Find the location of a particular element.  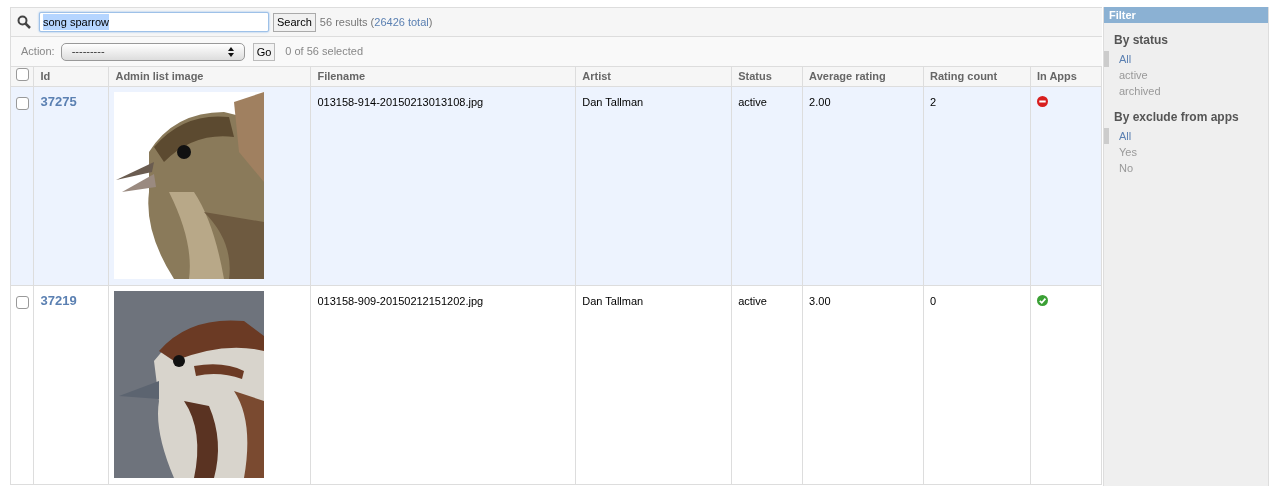

table-cell: 2 is located at coordinates (933, 101).